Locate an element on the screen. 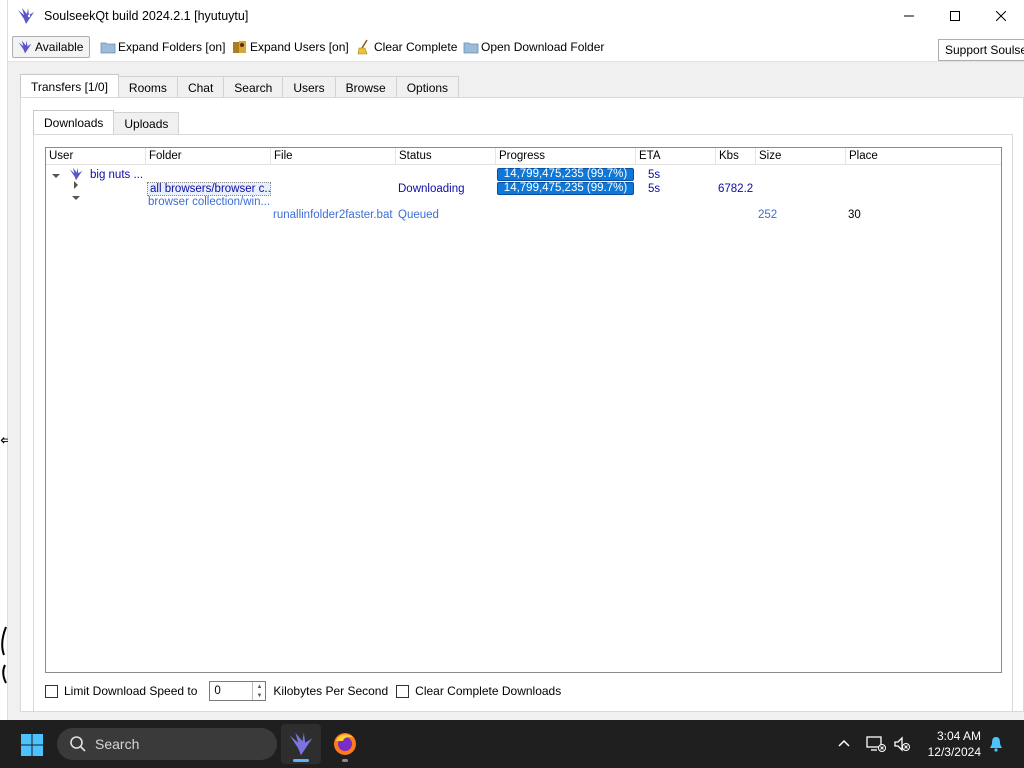 This screenshot has height=768, width=1024. active-app-indicator is located at coordinates (301, 760).